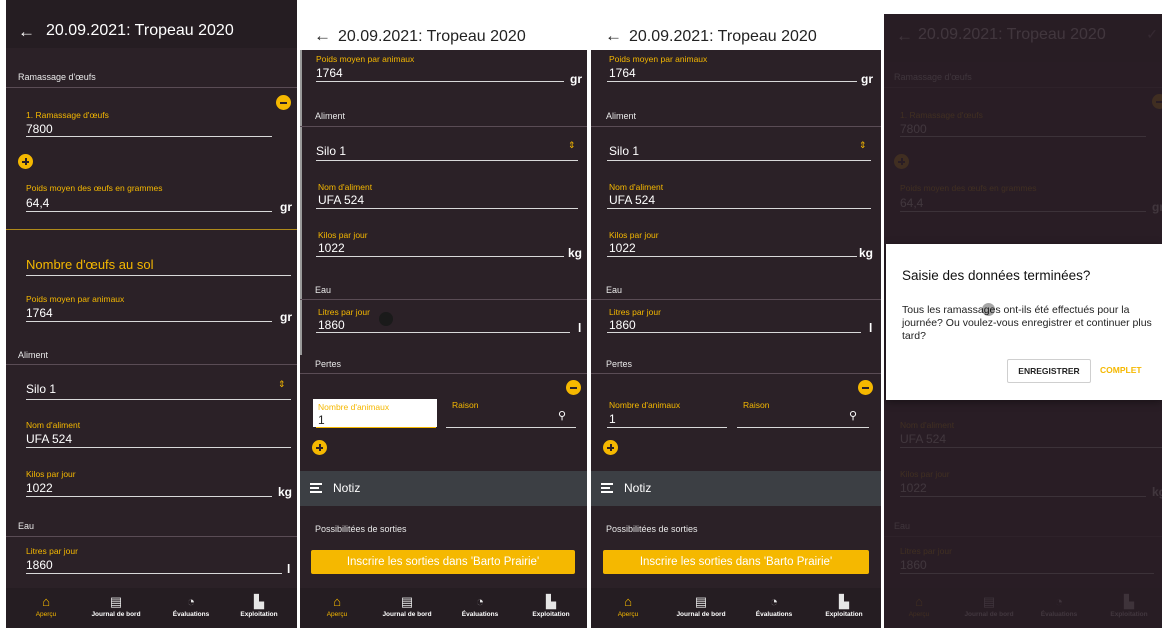 This screenshot has height=628, width=1162. I want to click on reason-label: Raison, so click(465, 405).